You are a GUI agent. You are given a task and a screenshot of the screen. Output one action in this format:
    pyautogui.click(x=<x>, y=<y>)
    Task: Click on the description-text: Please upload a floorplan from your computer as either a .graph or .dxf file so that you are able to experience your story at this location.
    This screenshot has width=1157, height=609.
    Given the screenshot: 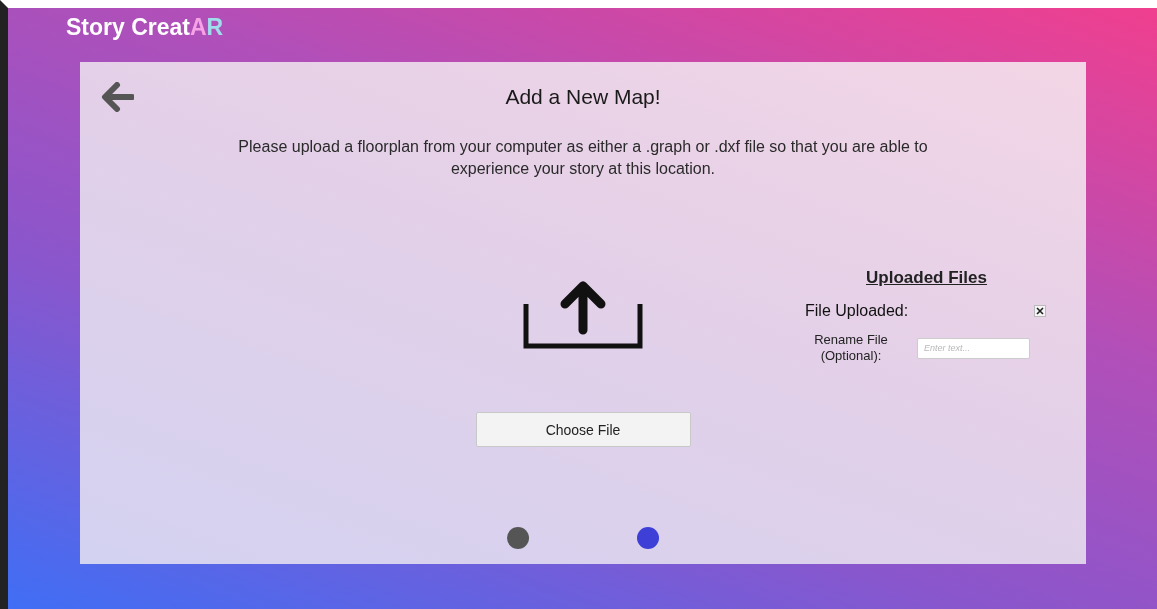 What is the action you would take?
    pyautogui.click(x=583, y=158)
    